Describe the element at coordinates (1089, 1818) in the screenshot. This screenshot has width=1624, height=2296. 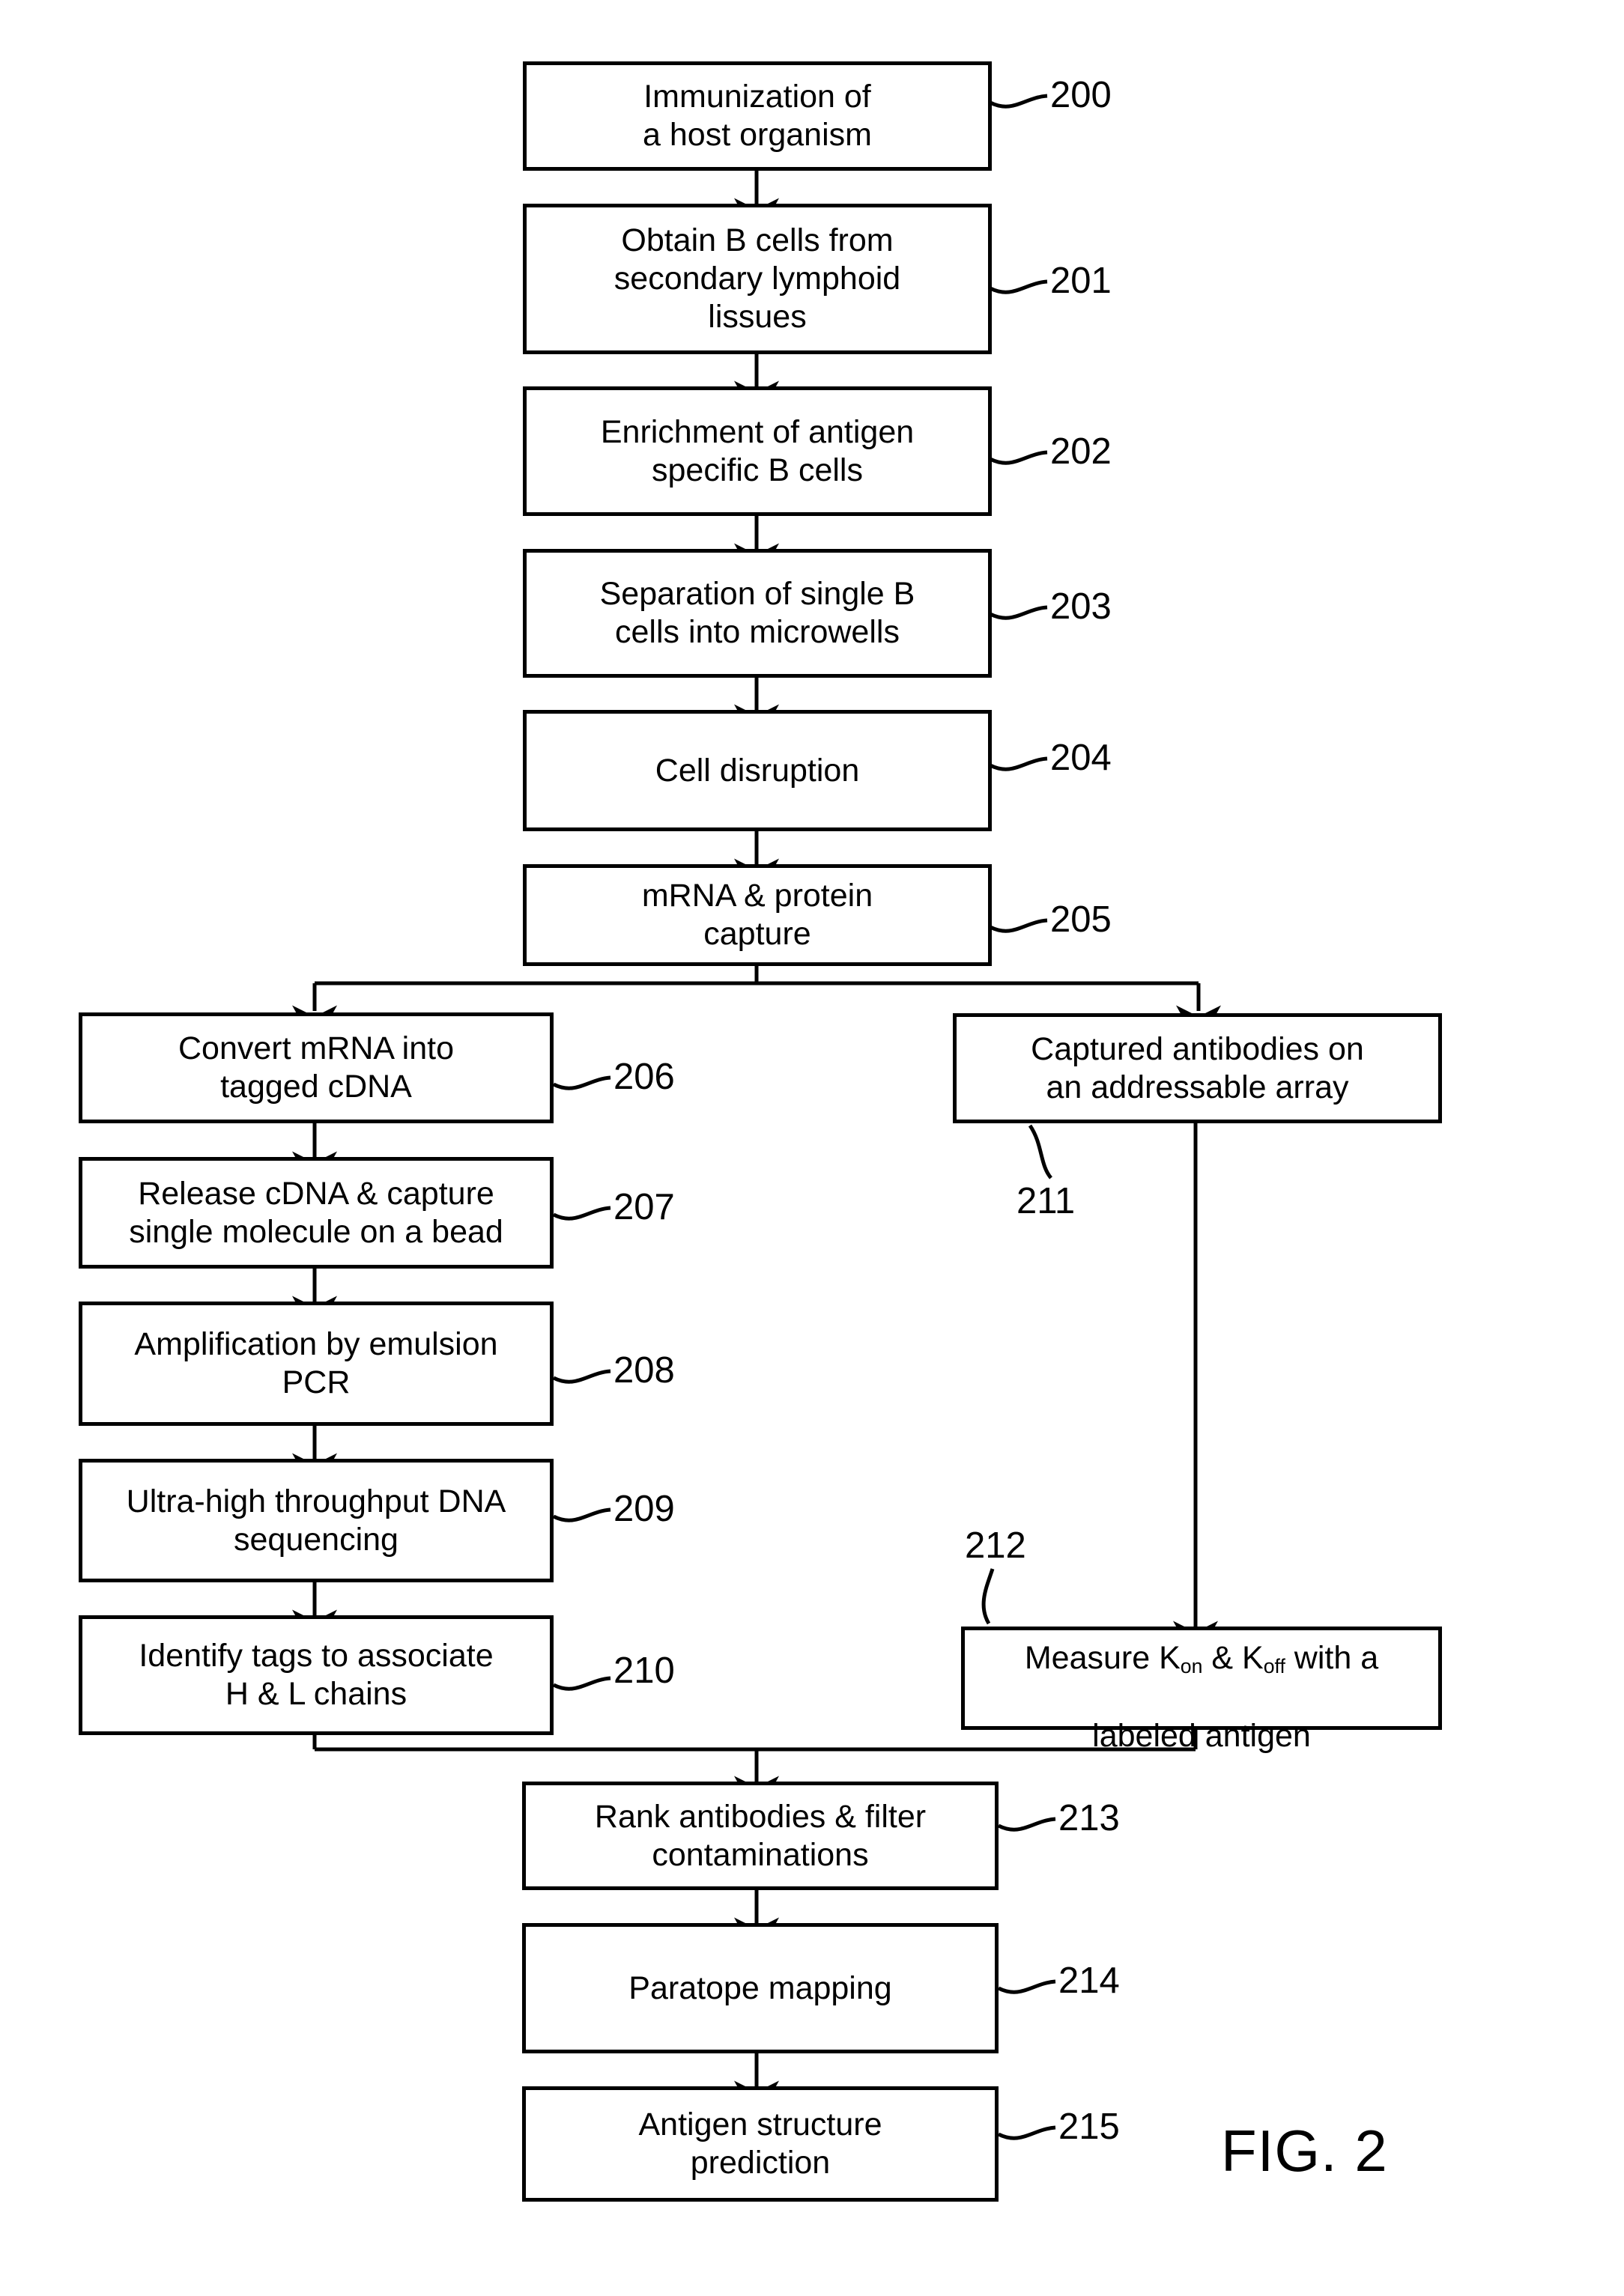
I see `refnum-213: 213` at that location.